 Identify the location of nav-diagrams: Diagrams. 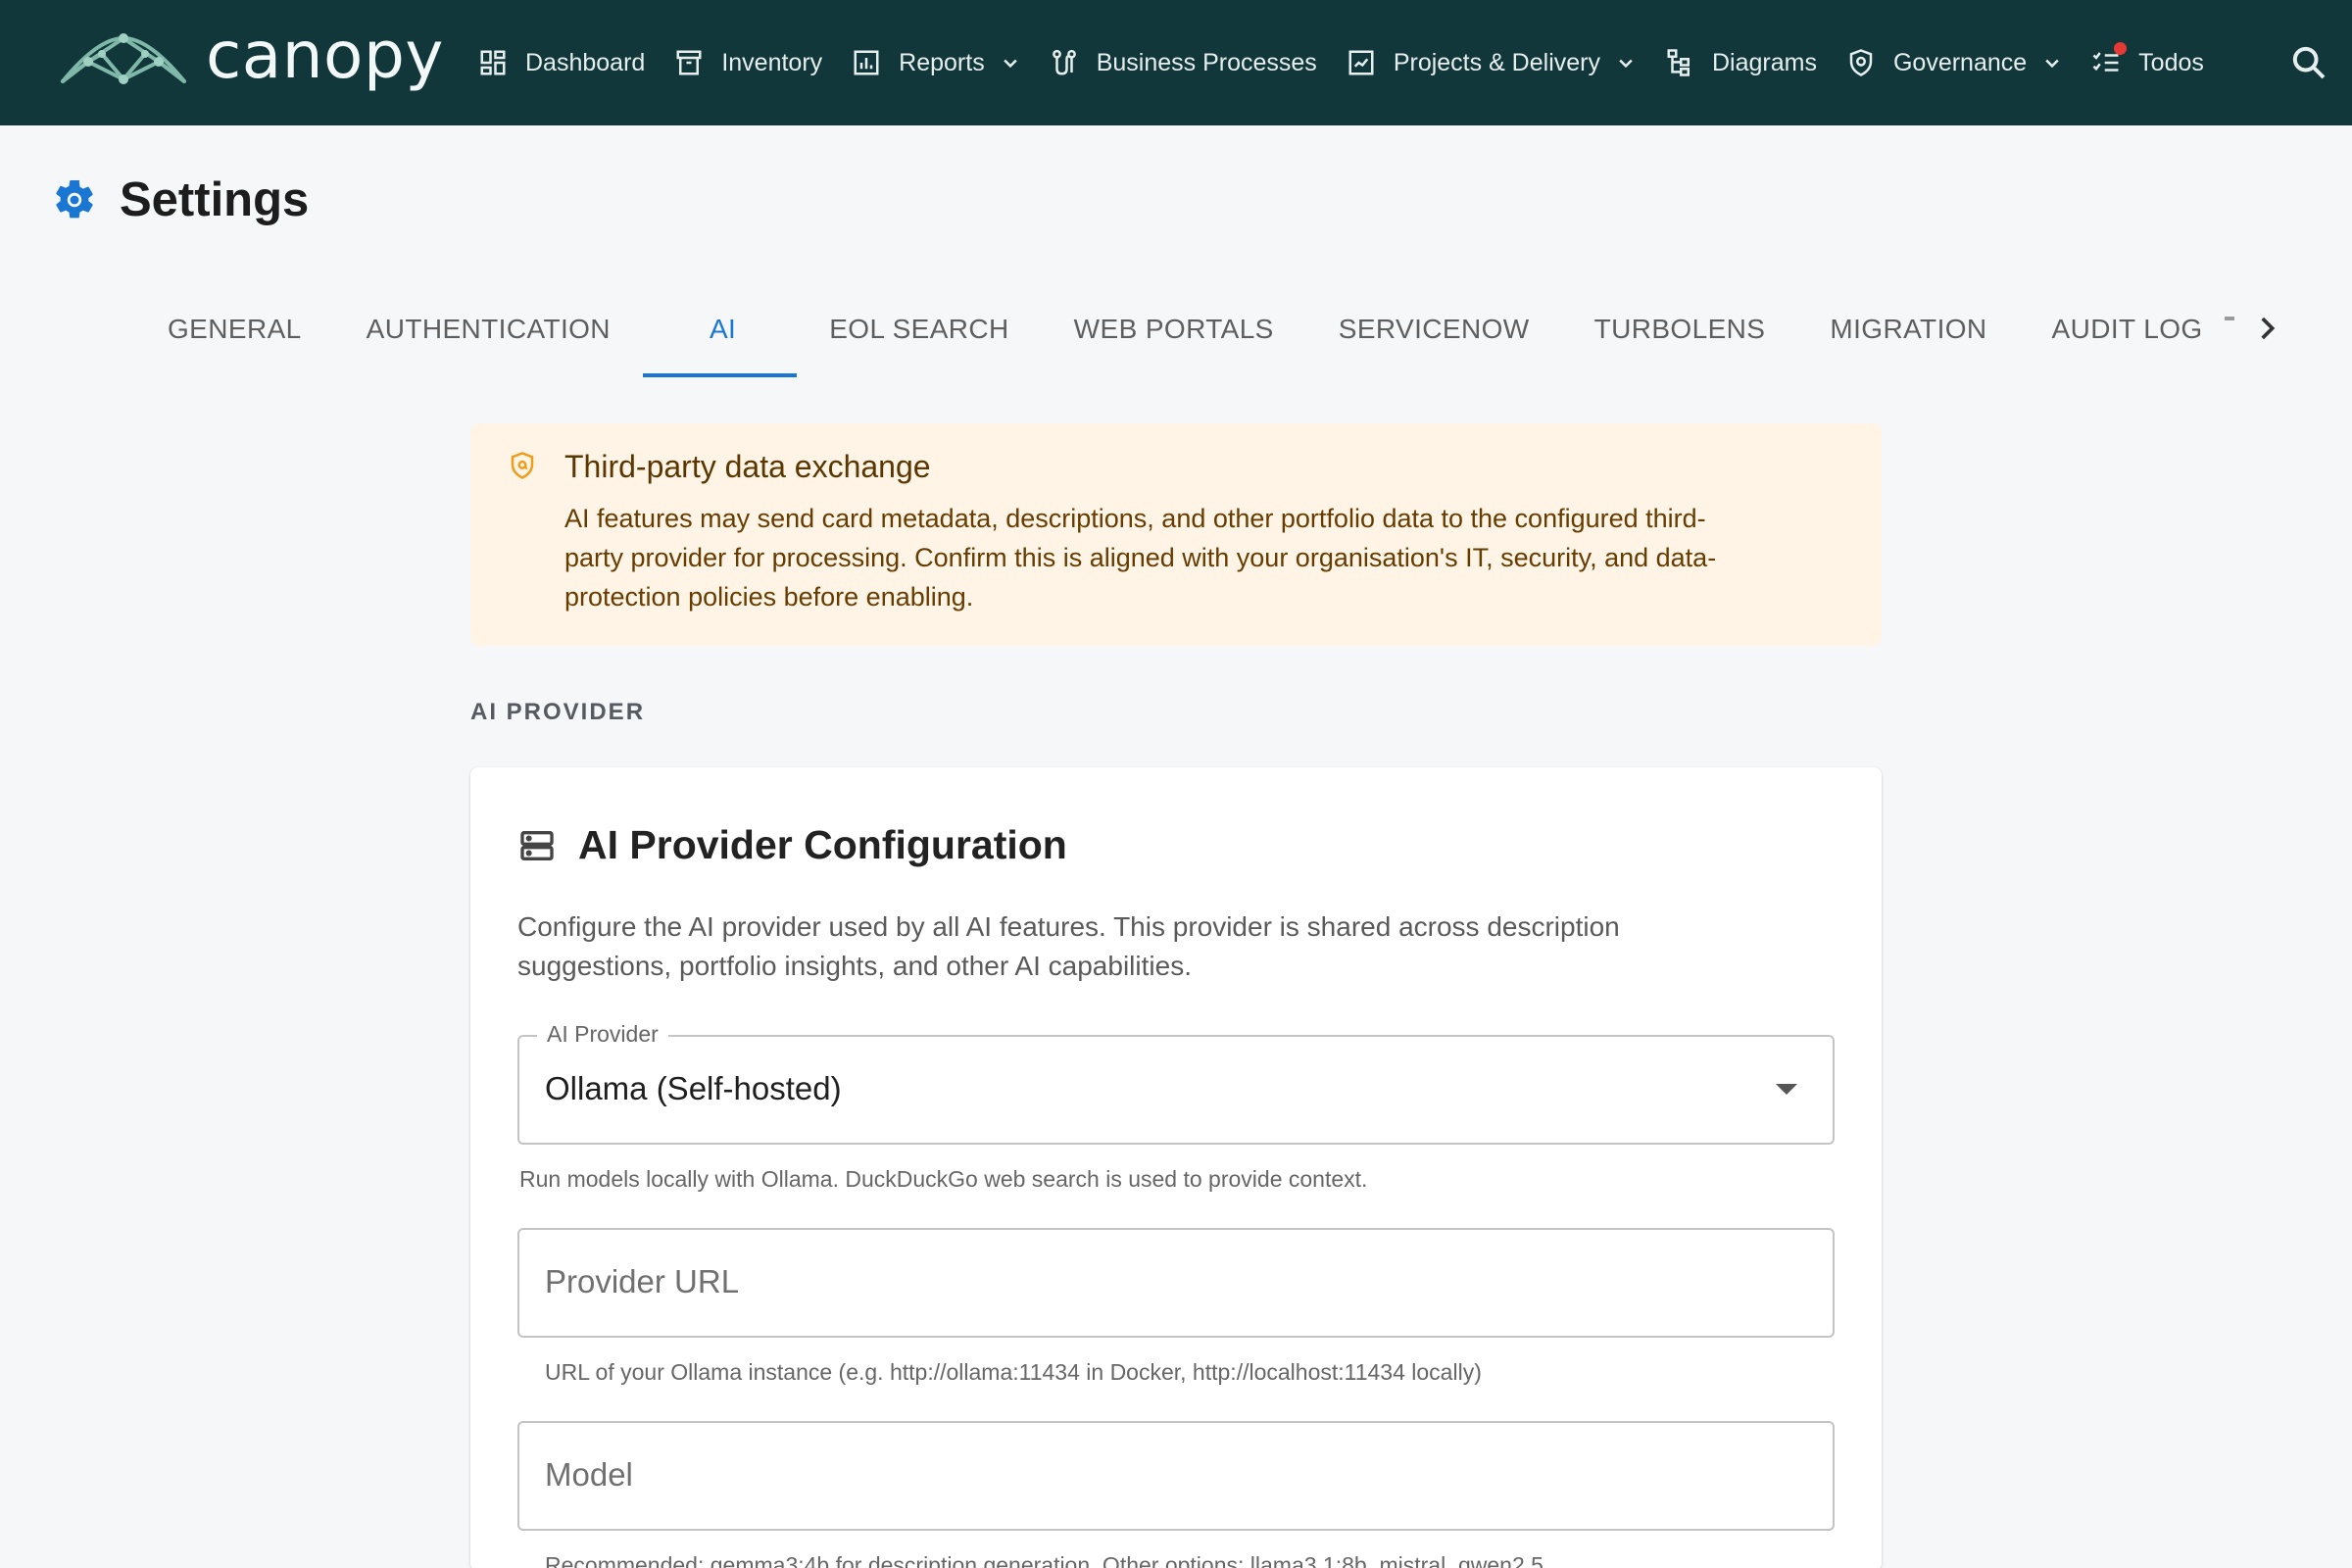
(1741, 62).